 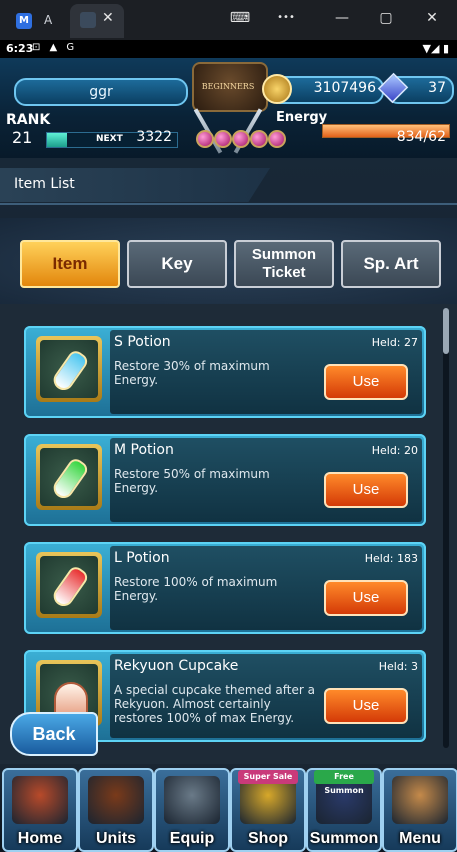 What do you see at coordinates (398, 666) in the screenshot?
I see `item-held-count: Held: 3` at bounding box center [398, 666].